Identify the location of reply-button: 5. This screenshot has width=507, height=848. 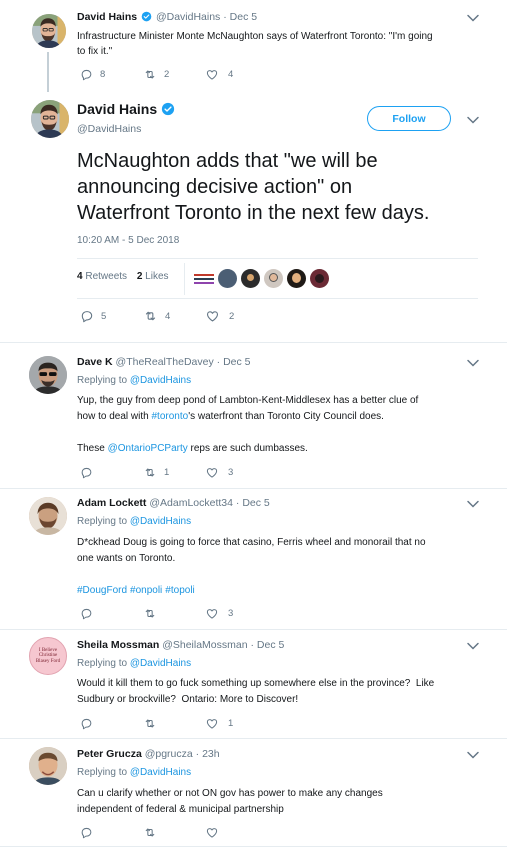
(93, 316).